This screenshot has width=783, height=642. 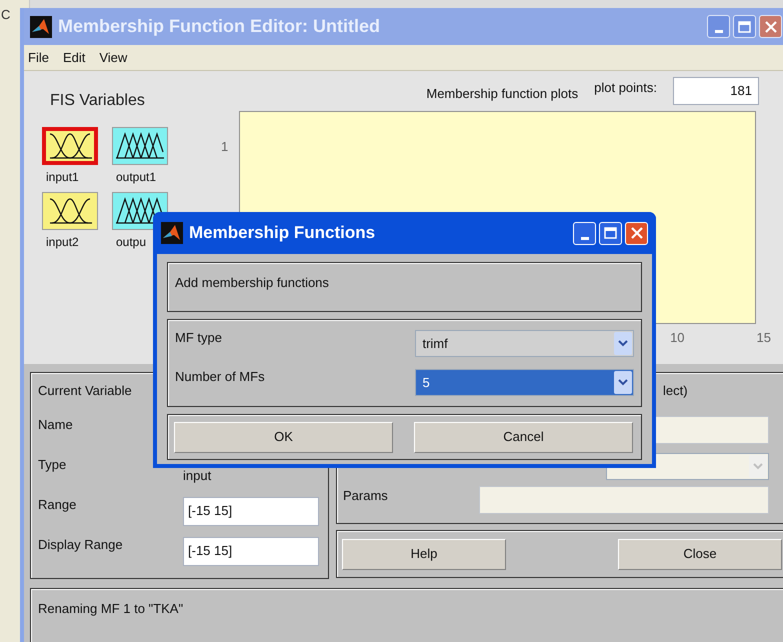 I want to click on close-button, so click(x=770, y=26).